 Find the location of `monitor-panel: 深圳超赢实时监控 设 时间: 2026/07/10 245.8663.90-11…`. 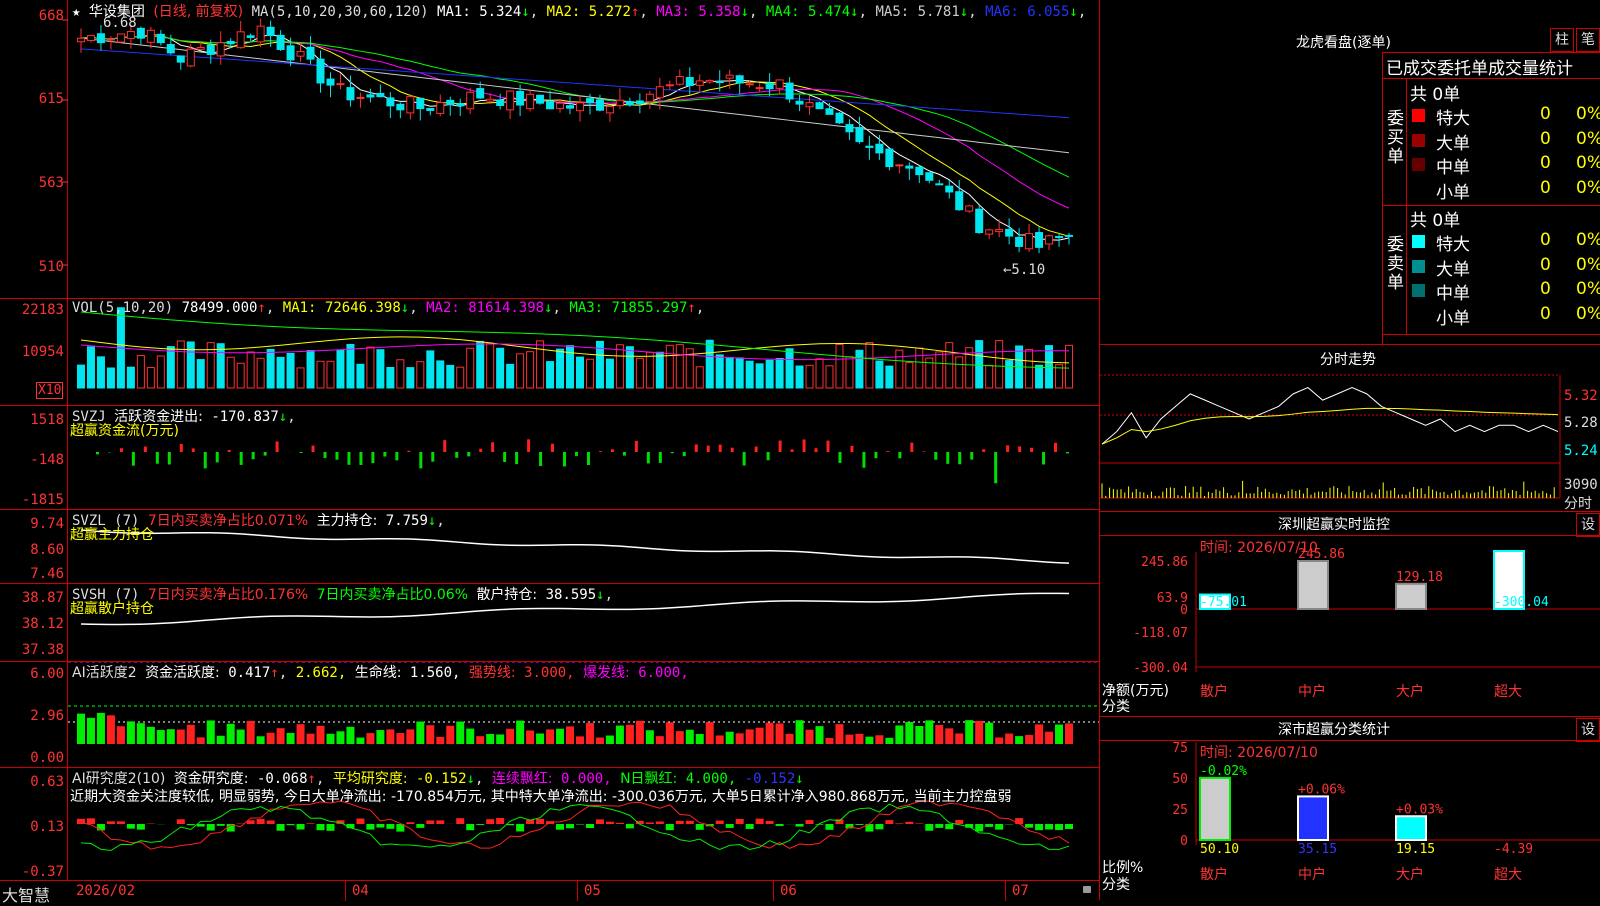

monitor-panel: 深圳超赢实时监控 设 时间: 2026/07/10 245.8663.90-11… is located at coordinates (1350, 614).